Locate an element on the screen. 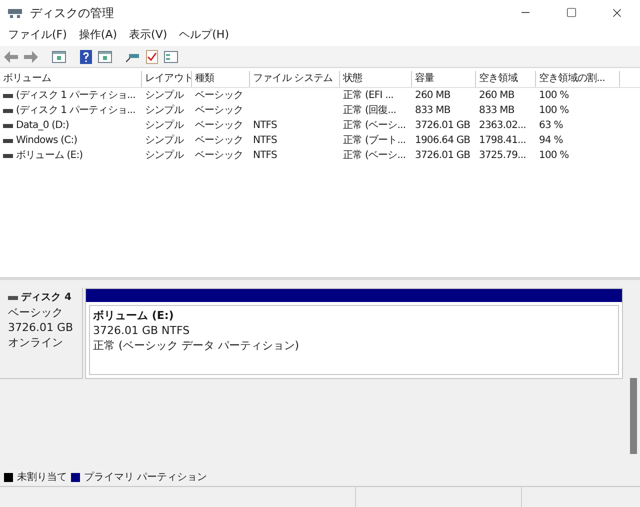  table-cell: 94 % is located at coordinates (551, 141).